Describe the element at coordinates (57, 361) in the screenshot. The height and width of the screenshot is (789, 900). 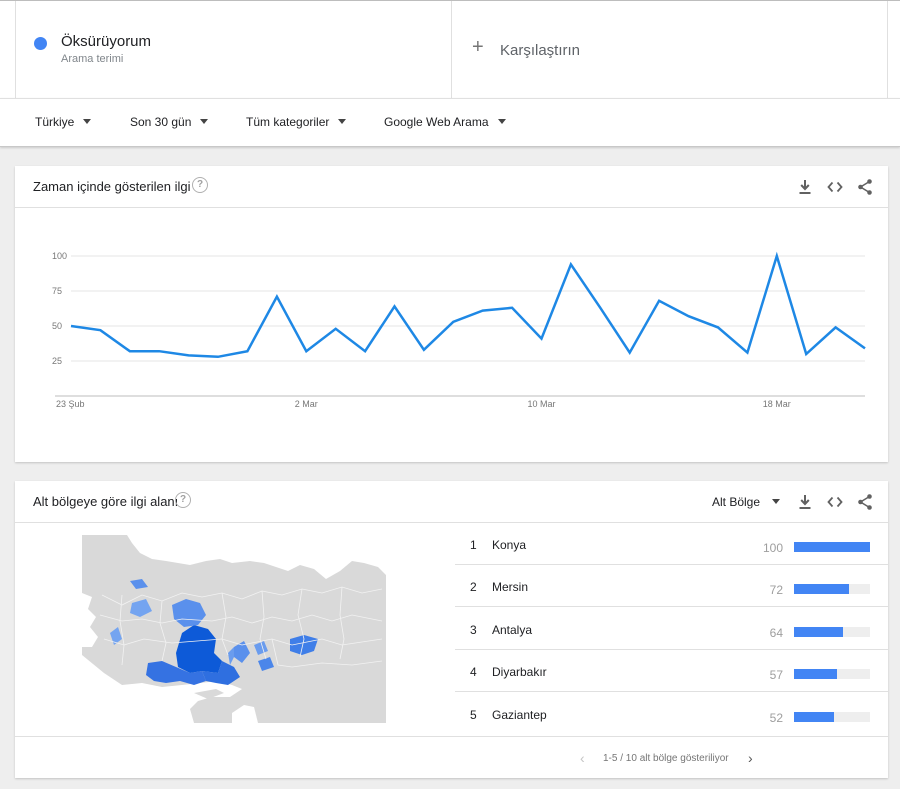
I see `y-tick-label: 25` at that location.